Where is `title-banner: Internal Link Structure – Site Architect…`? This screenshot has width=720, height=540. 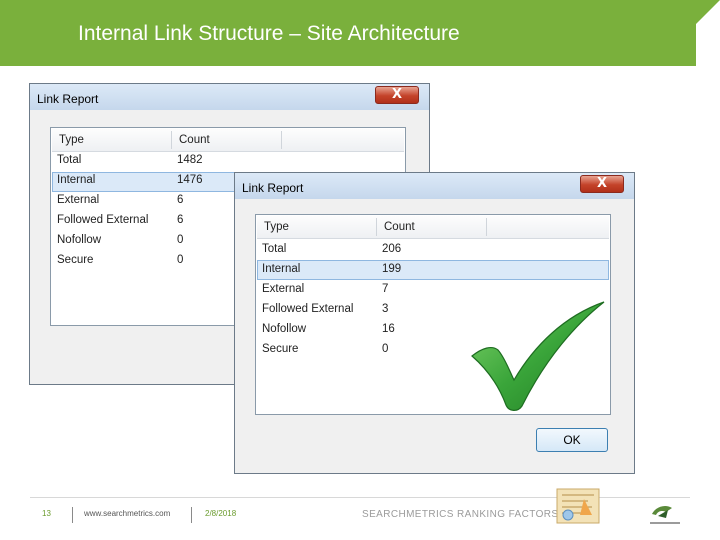
title-banner: Internal Link Structure – Site Architect… is located at coordinates (348, 33).